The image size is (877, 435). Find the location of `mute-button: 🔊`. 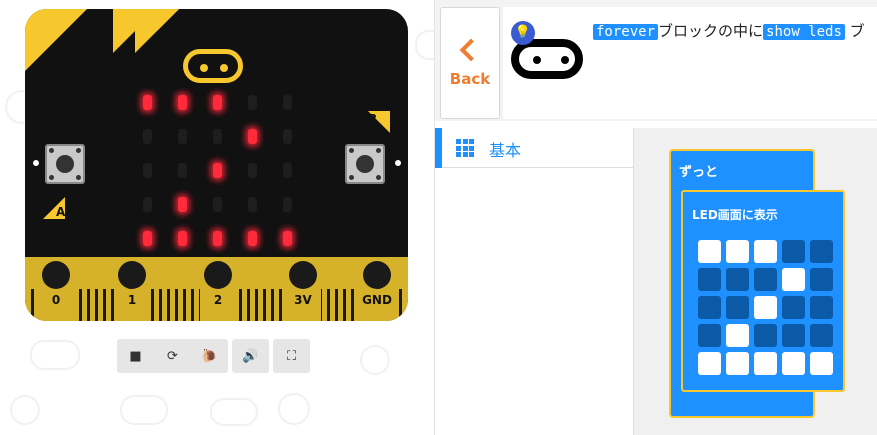

mute-button: 🔊 is located at coordinates (250, 356).